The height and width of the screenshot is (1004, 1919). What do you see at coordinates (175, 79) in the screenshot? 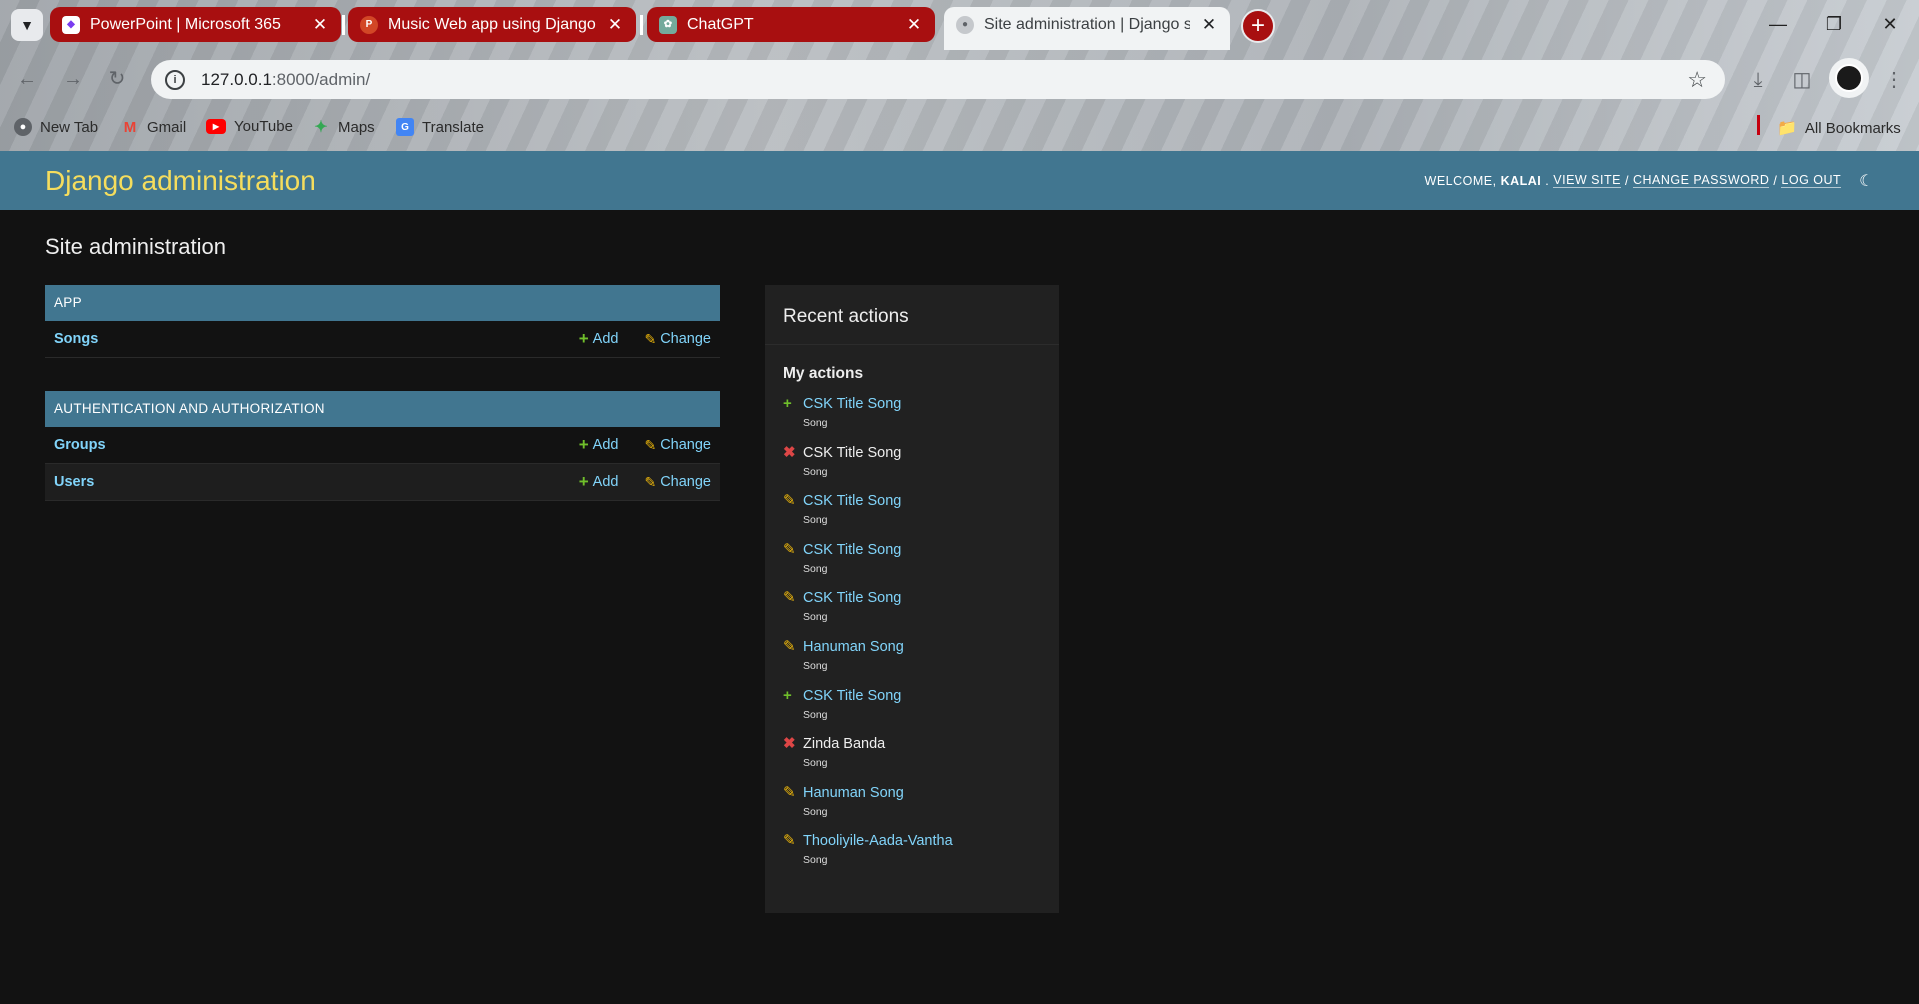
I see `site-info-icon: i` at bounding box center [175, 79].